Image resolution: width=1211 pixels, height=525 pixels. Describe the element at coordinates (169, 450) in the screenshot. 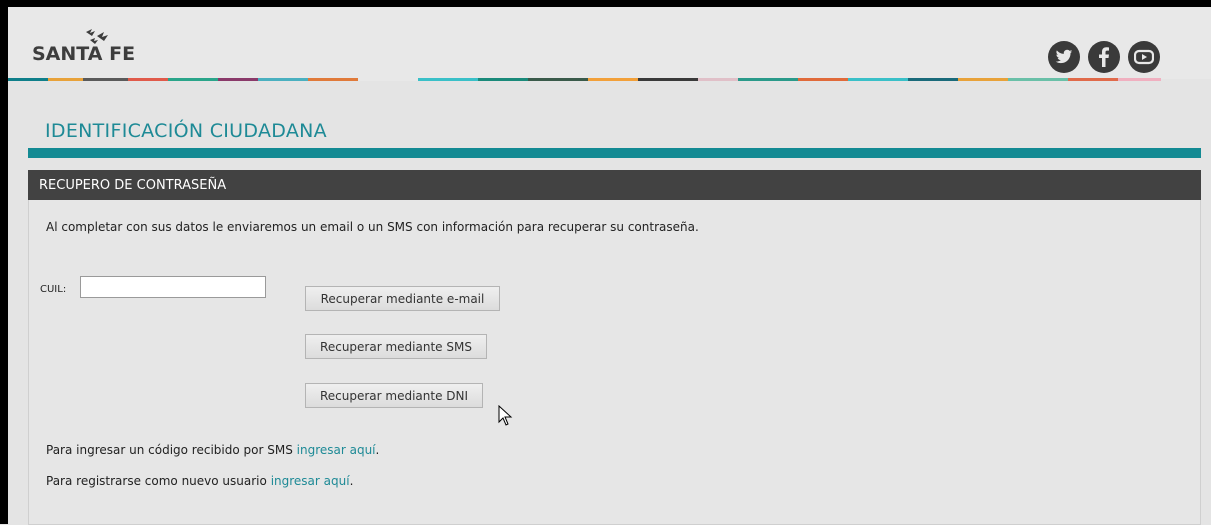

I see `sms-code-text: Para ingresar un código recibido por SMS` at that location.